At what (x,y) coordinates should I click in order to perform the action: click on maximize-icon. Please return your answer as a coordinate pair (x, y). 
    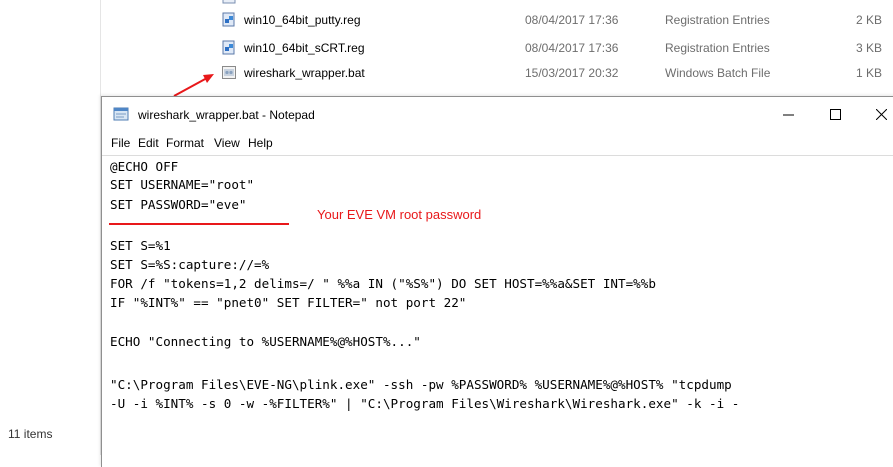
    Looking at the image, I should click on (835, 114).